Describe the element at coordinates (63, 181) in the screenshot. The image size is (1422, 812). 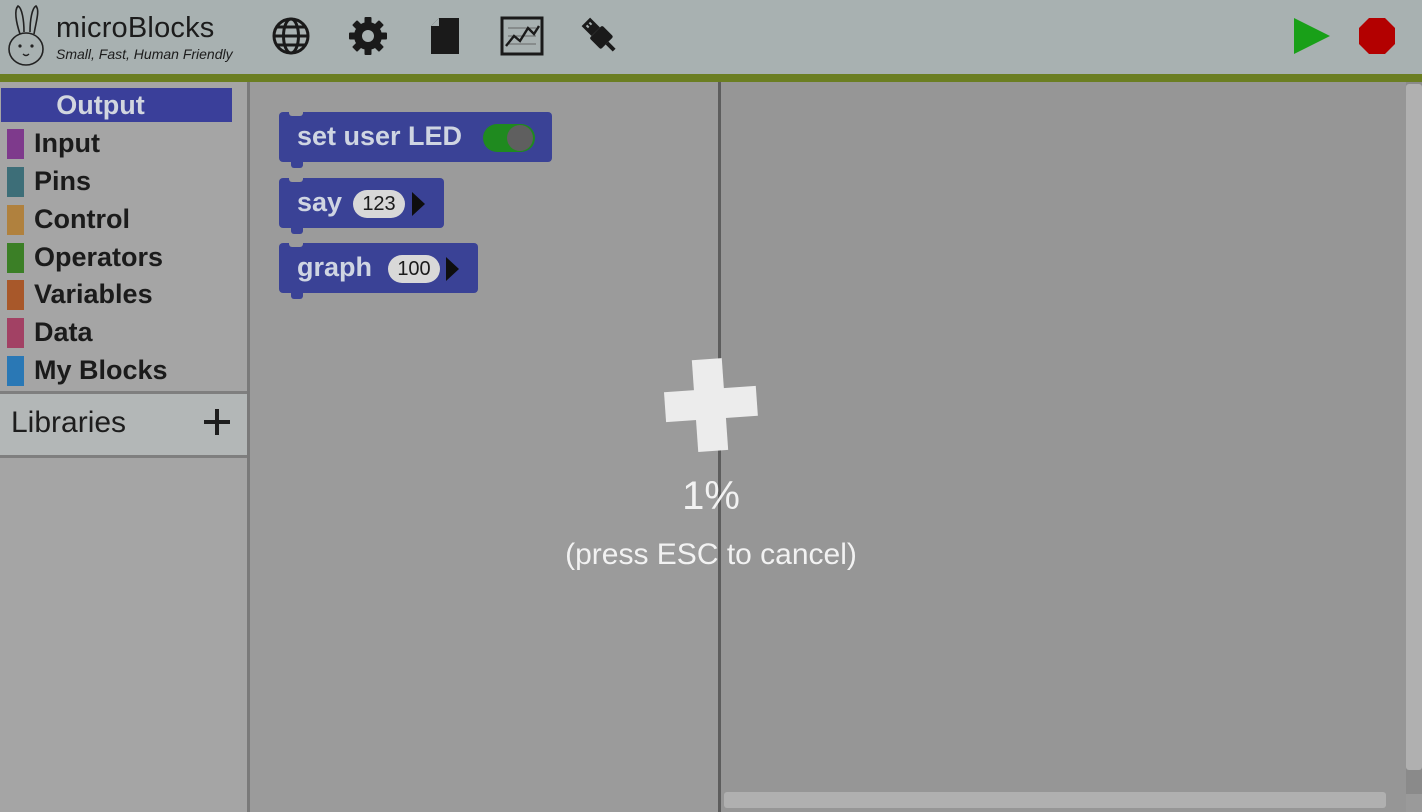
I see `category-label: Pins` at that location.